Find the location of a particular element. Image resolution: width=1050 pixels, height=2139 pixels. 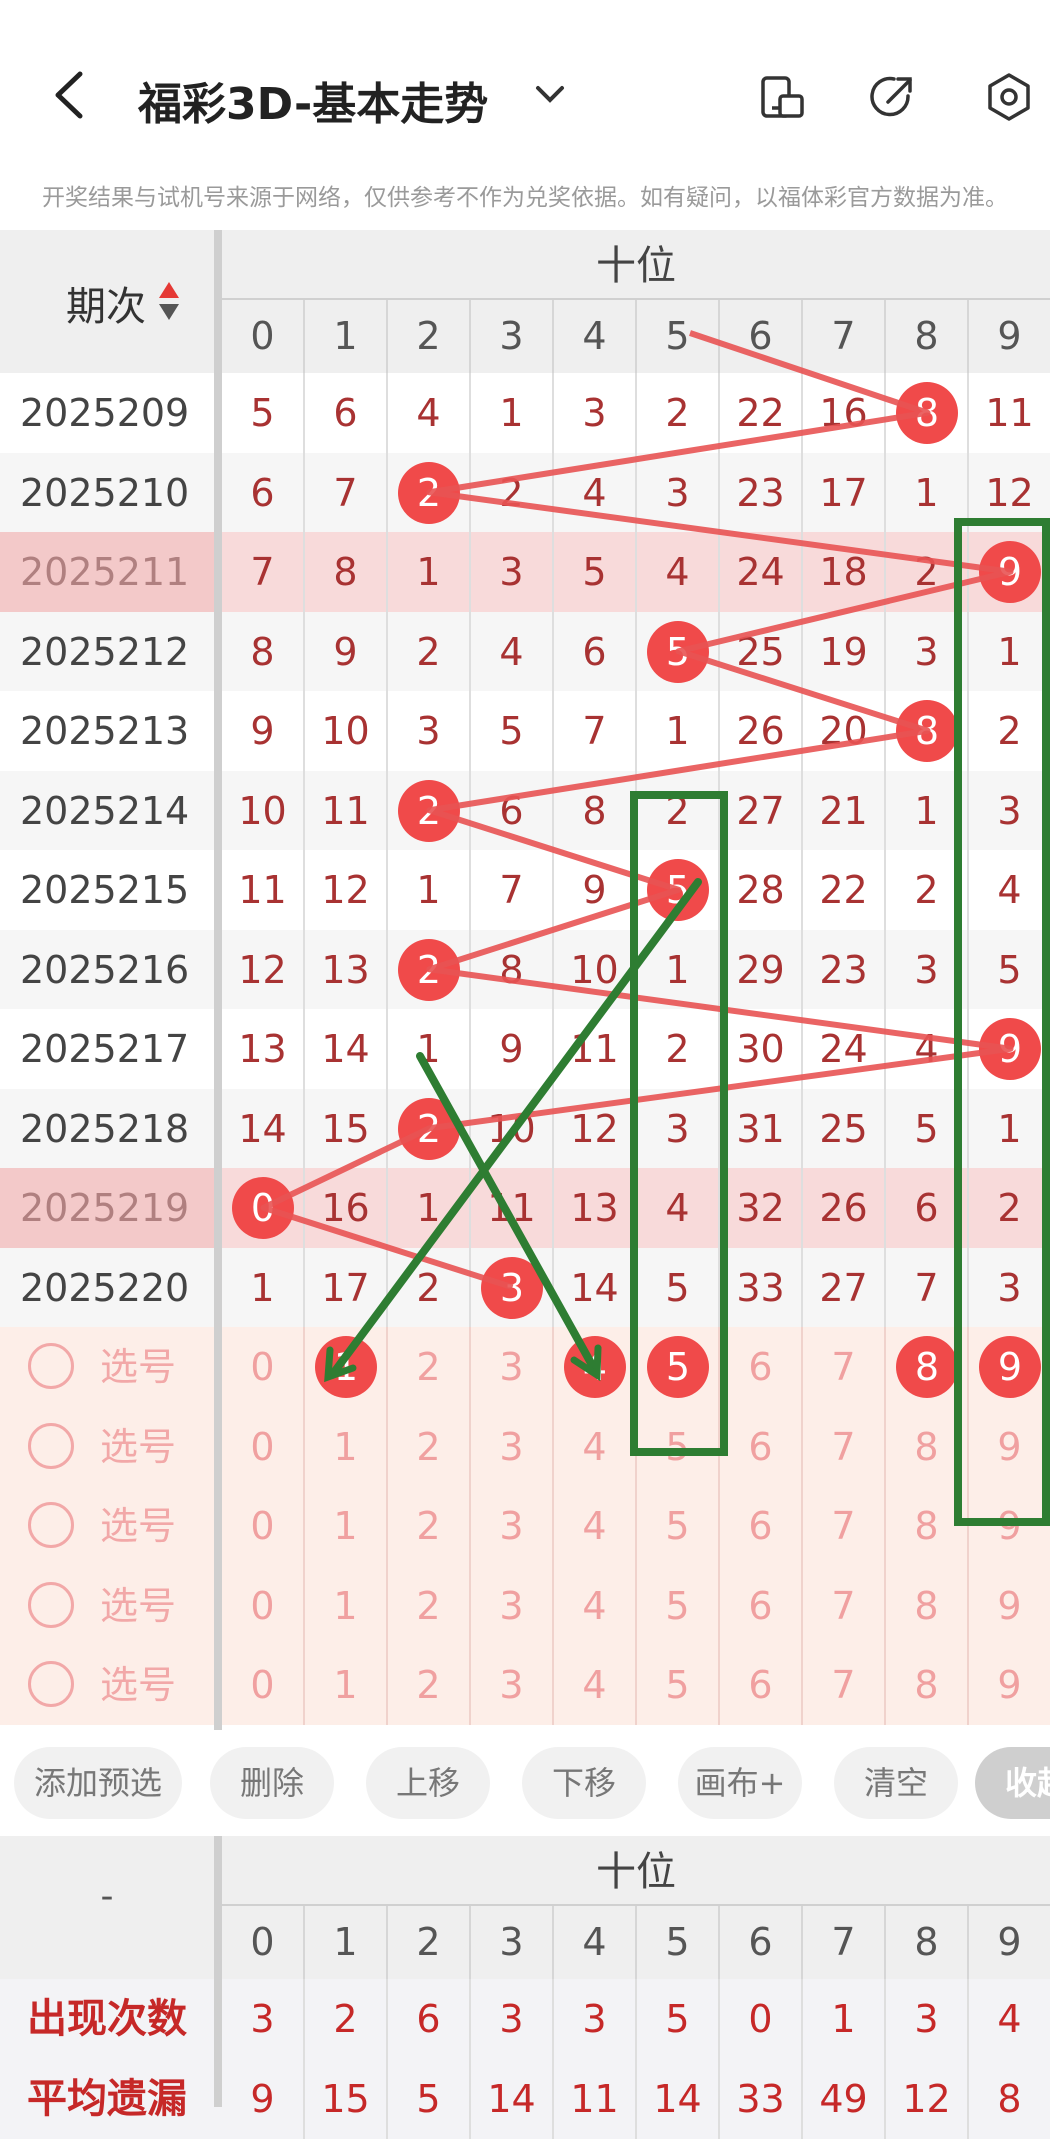

cell-digit-3: 10 is located at coordinates (512, 1128).